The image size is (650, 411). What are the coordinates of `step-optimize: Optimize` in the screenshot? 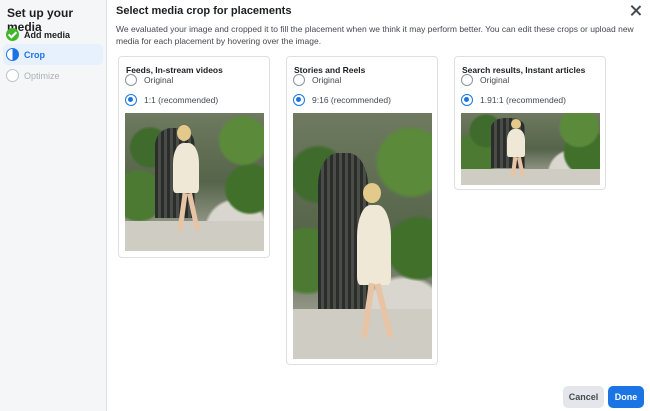 It's located at (53, 75).